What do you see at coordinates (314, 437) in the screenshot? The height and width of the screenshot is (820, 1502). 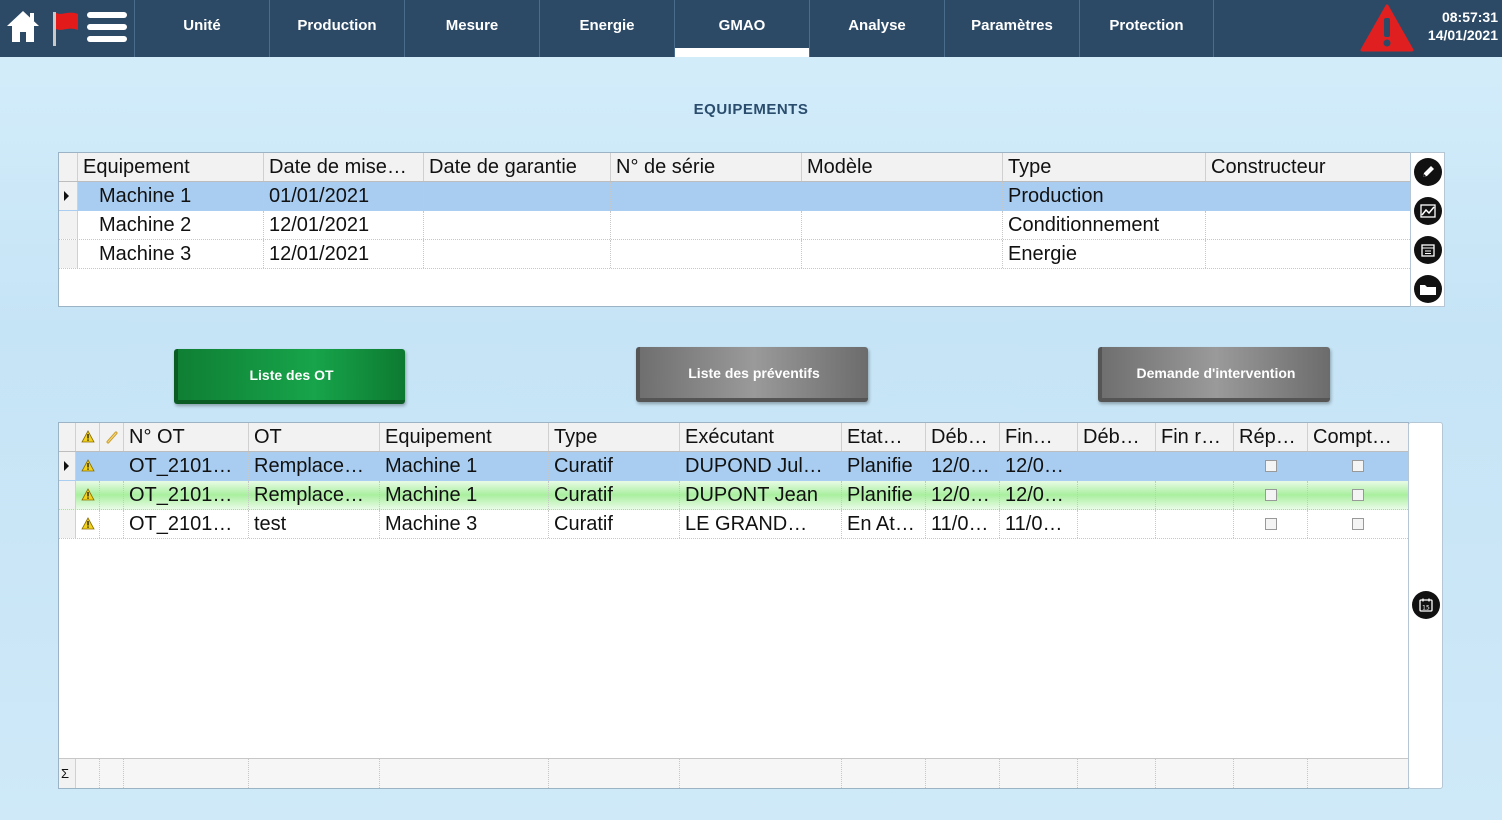 I see `col-ot: OT` at bounding box center [314, 437].